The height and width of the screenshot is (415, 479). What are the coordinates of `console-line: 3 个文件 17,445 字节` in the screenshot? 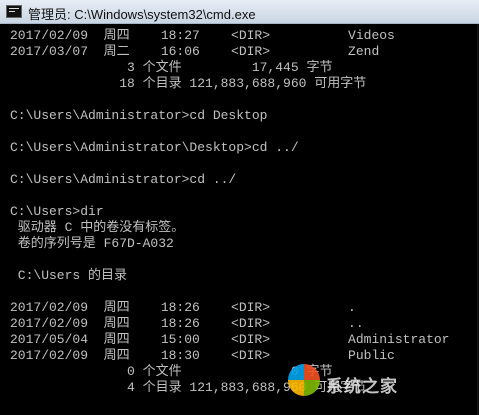 It's located at (171, 67).